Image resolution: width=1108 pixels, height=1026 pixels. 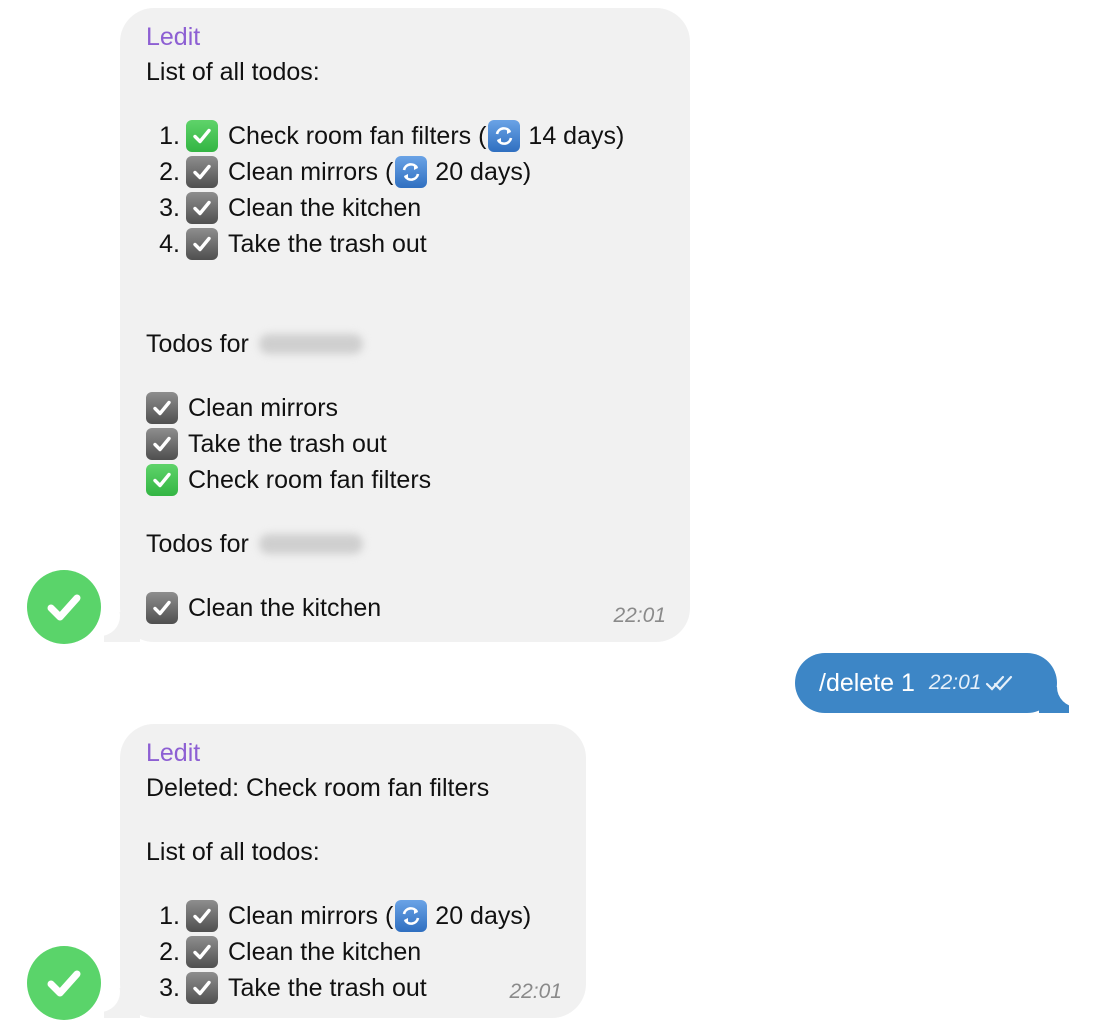 I want to click on message-text: Deleted: Check room fan filters, so click(x=318, y=788).